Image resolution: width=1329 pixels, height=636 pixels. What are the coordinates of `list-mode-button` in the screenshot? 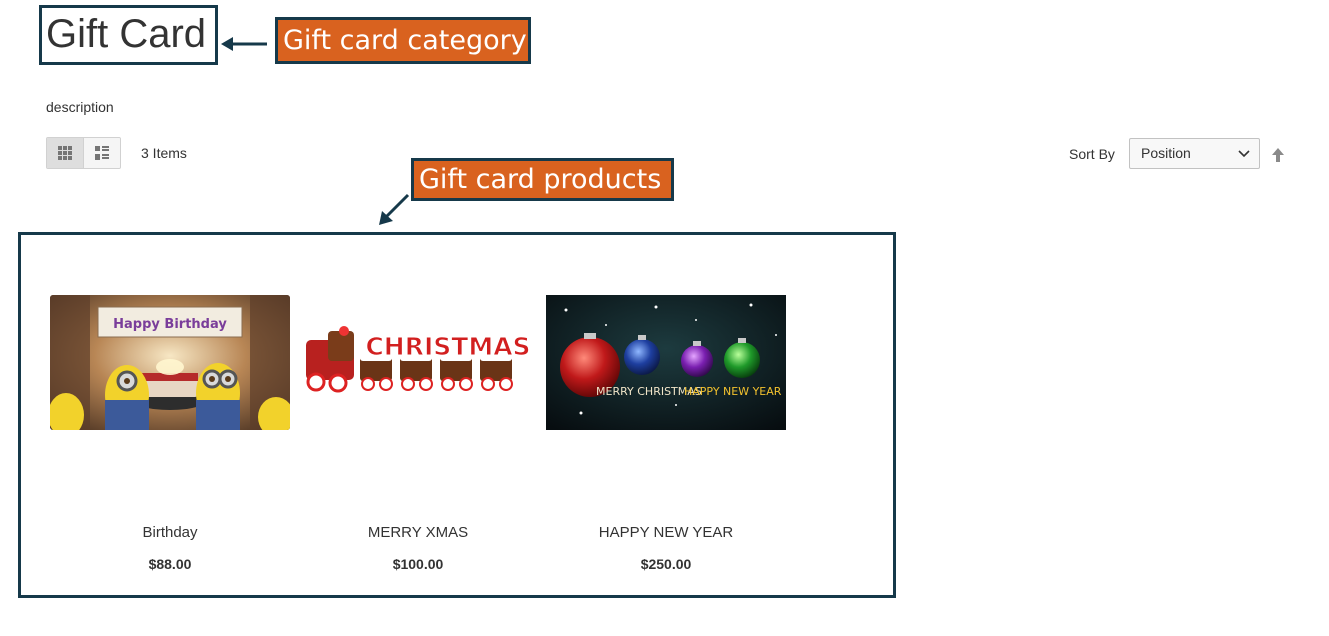 It's located at (101, 153).